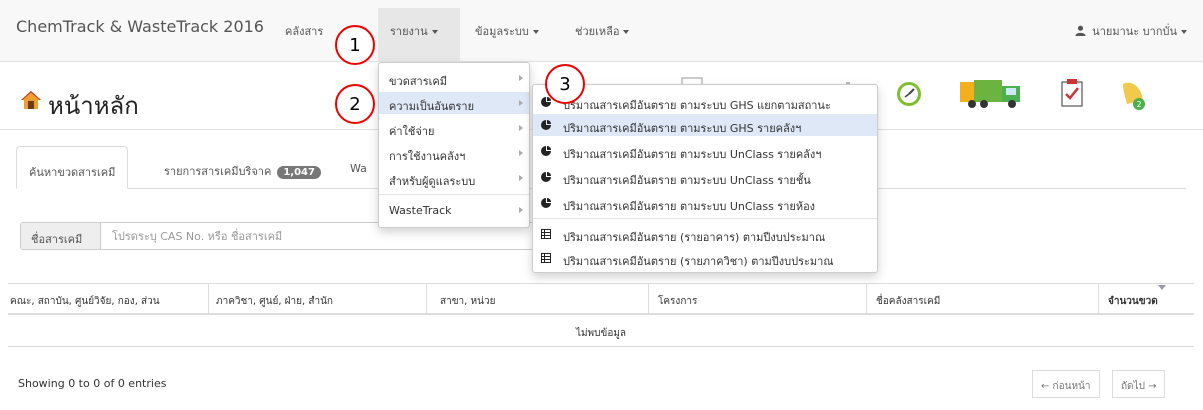 The width and height of the screenshot is (1203, 410). I want to click on nav-system-data-label: ข้อมูลระบบ, so click(502, 31).